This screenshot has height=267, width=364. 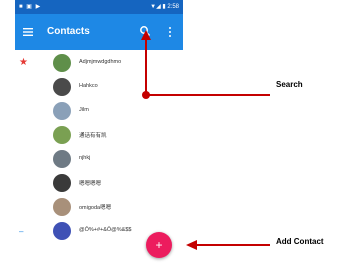 I want to click on add-contact-callout-arrow, so click(x=228, y=245).